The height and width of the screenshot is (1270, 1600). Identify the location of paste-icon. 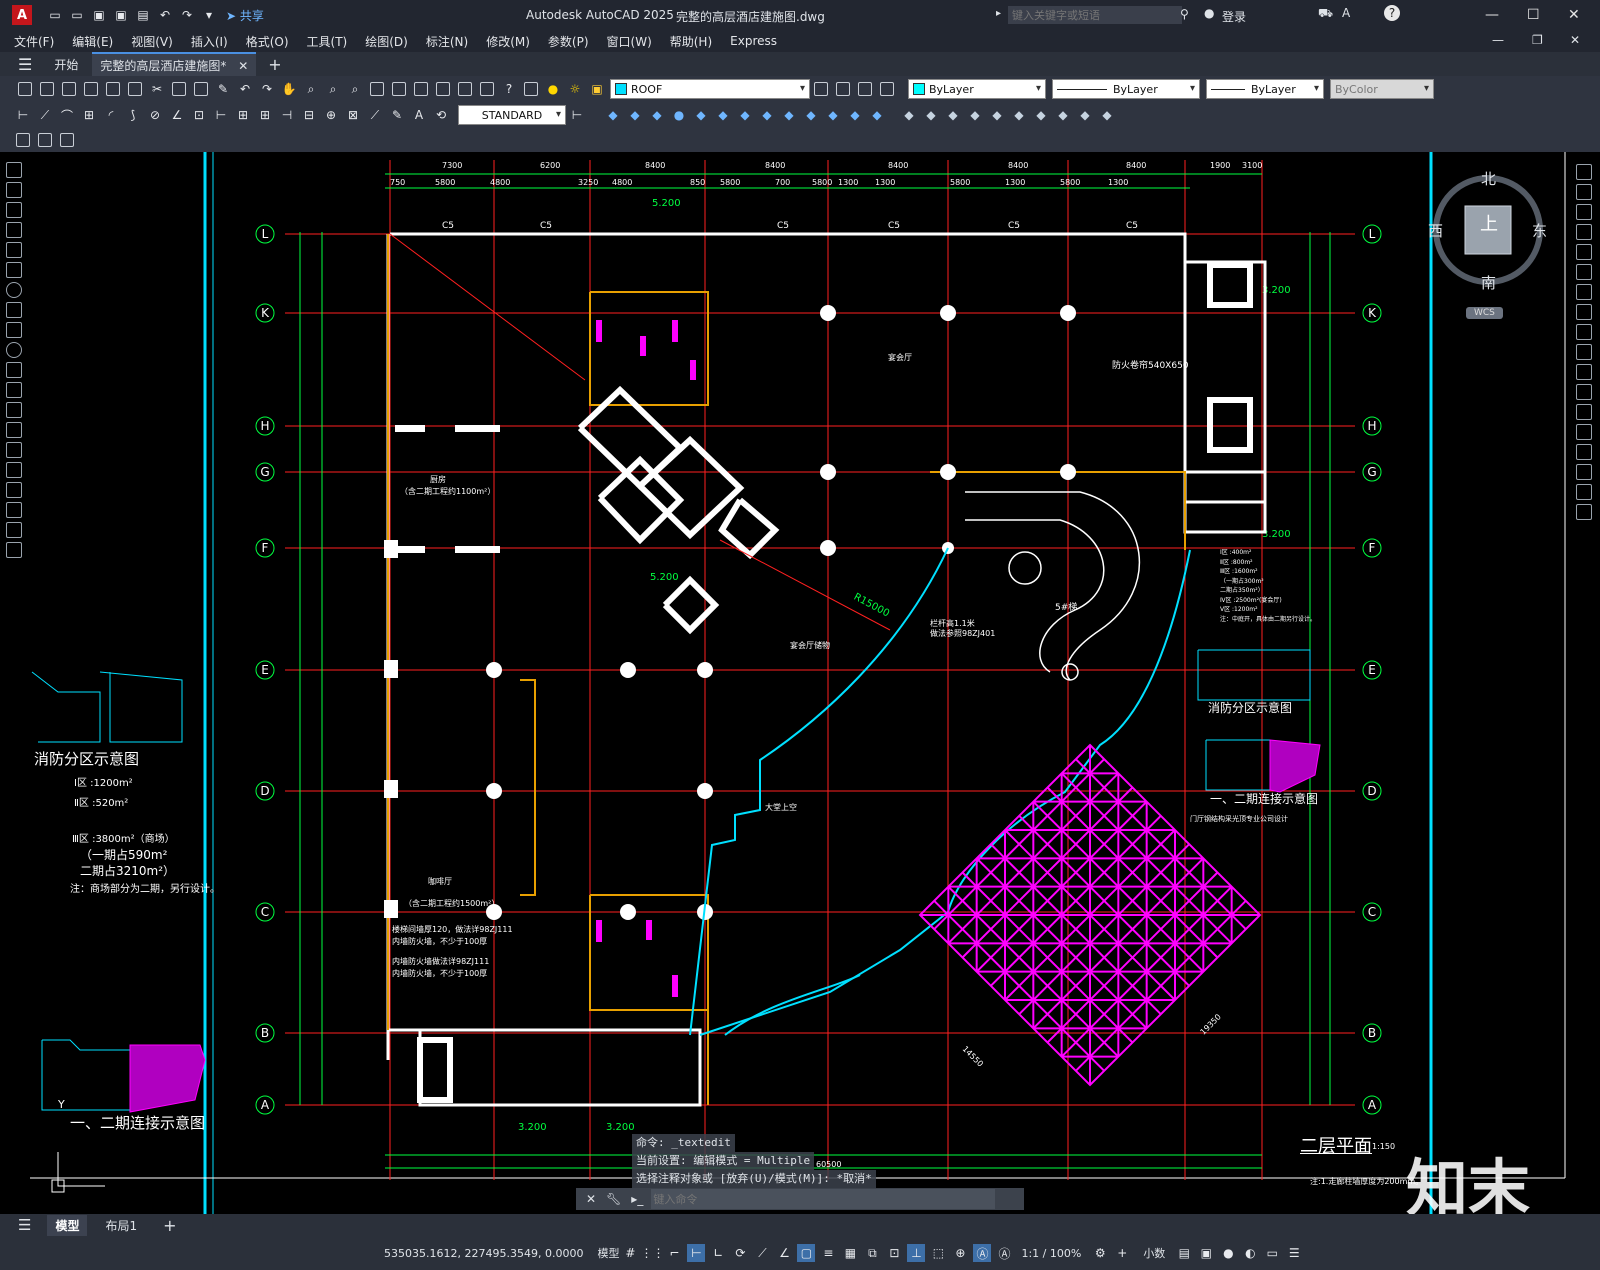
(201, 89).